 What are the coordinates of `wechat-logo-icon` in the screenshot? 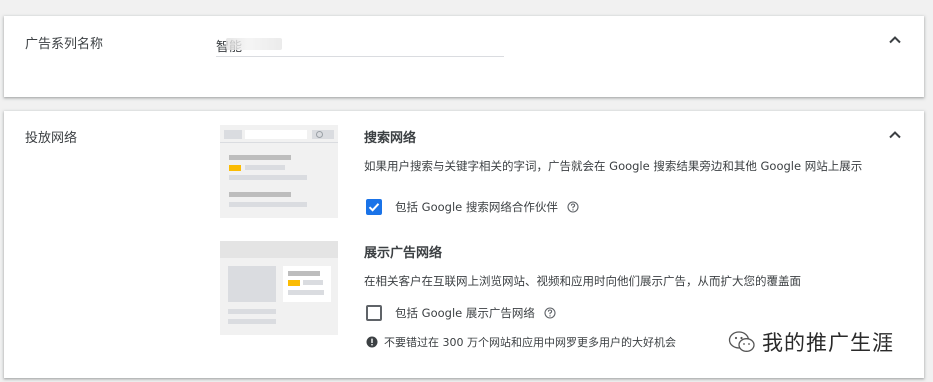 It's located at (741, 341).